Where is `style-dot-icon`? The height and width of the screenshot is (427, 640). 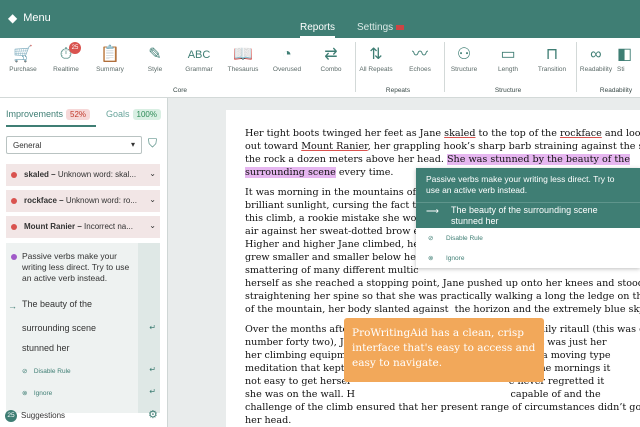
style-dot-icon is located at coordinates (14, 257).